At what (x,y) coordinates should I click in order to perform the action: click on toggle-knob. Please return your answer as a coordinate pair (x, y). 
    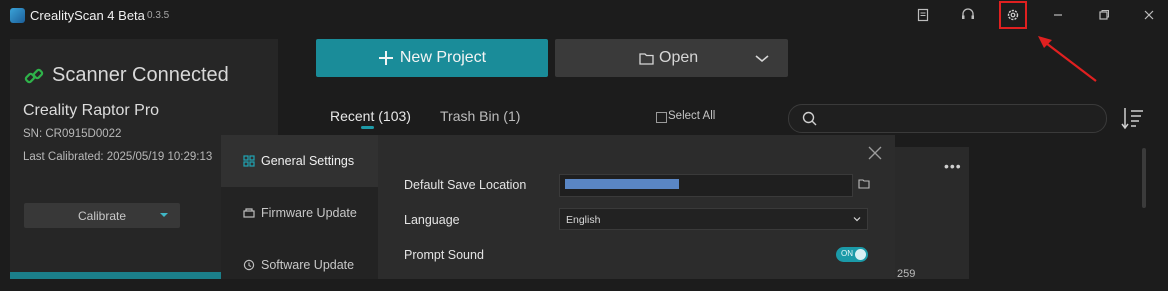
    Looking at the image, I should click on (860, 254).